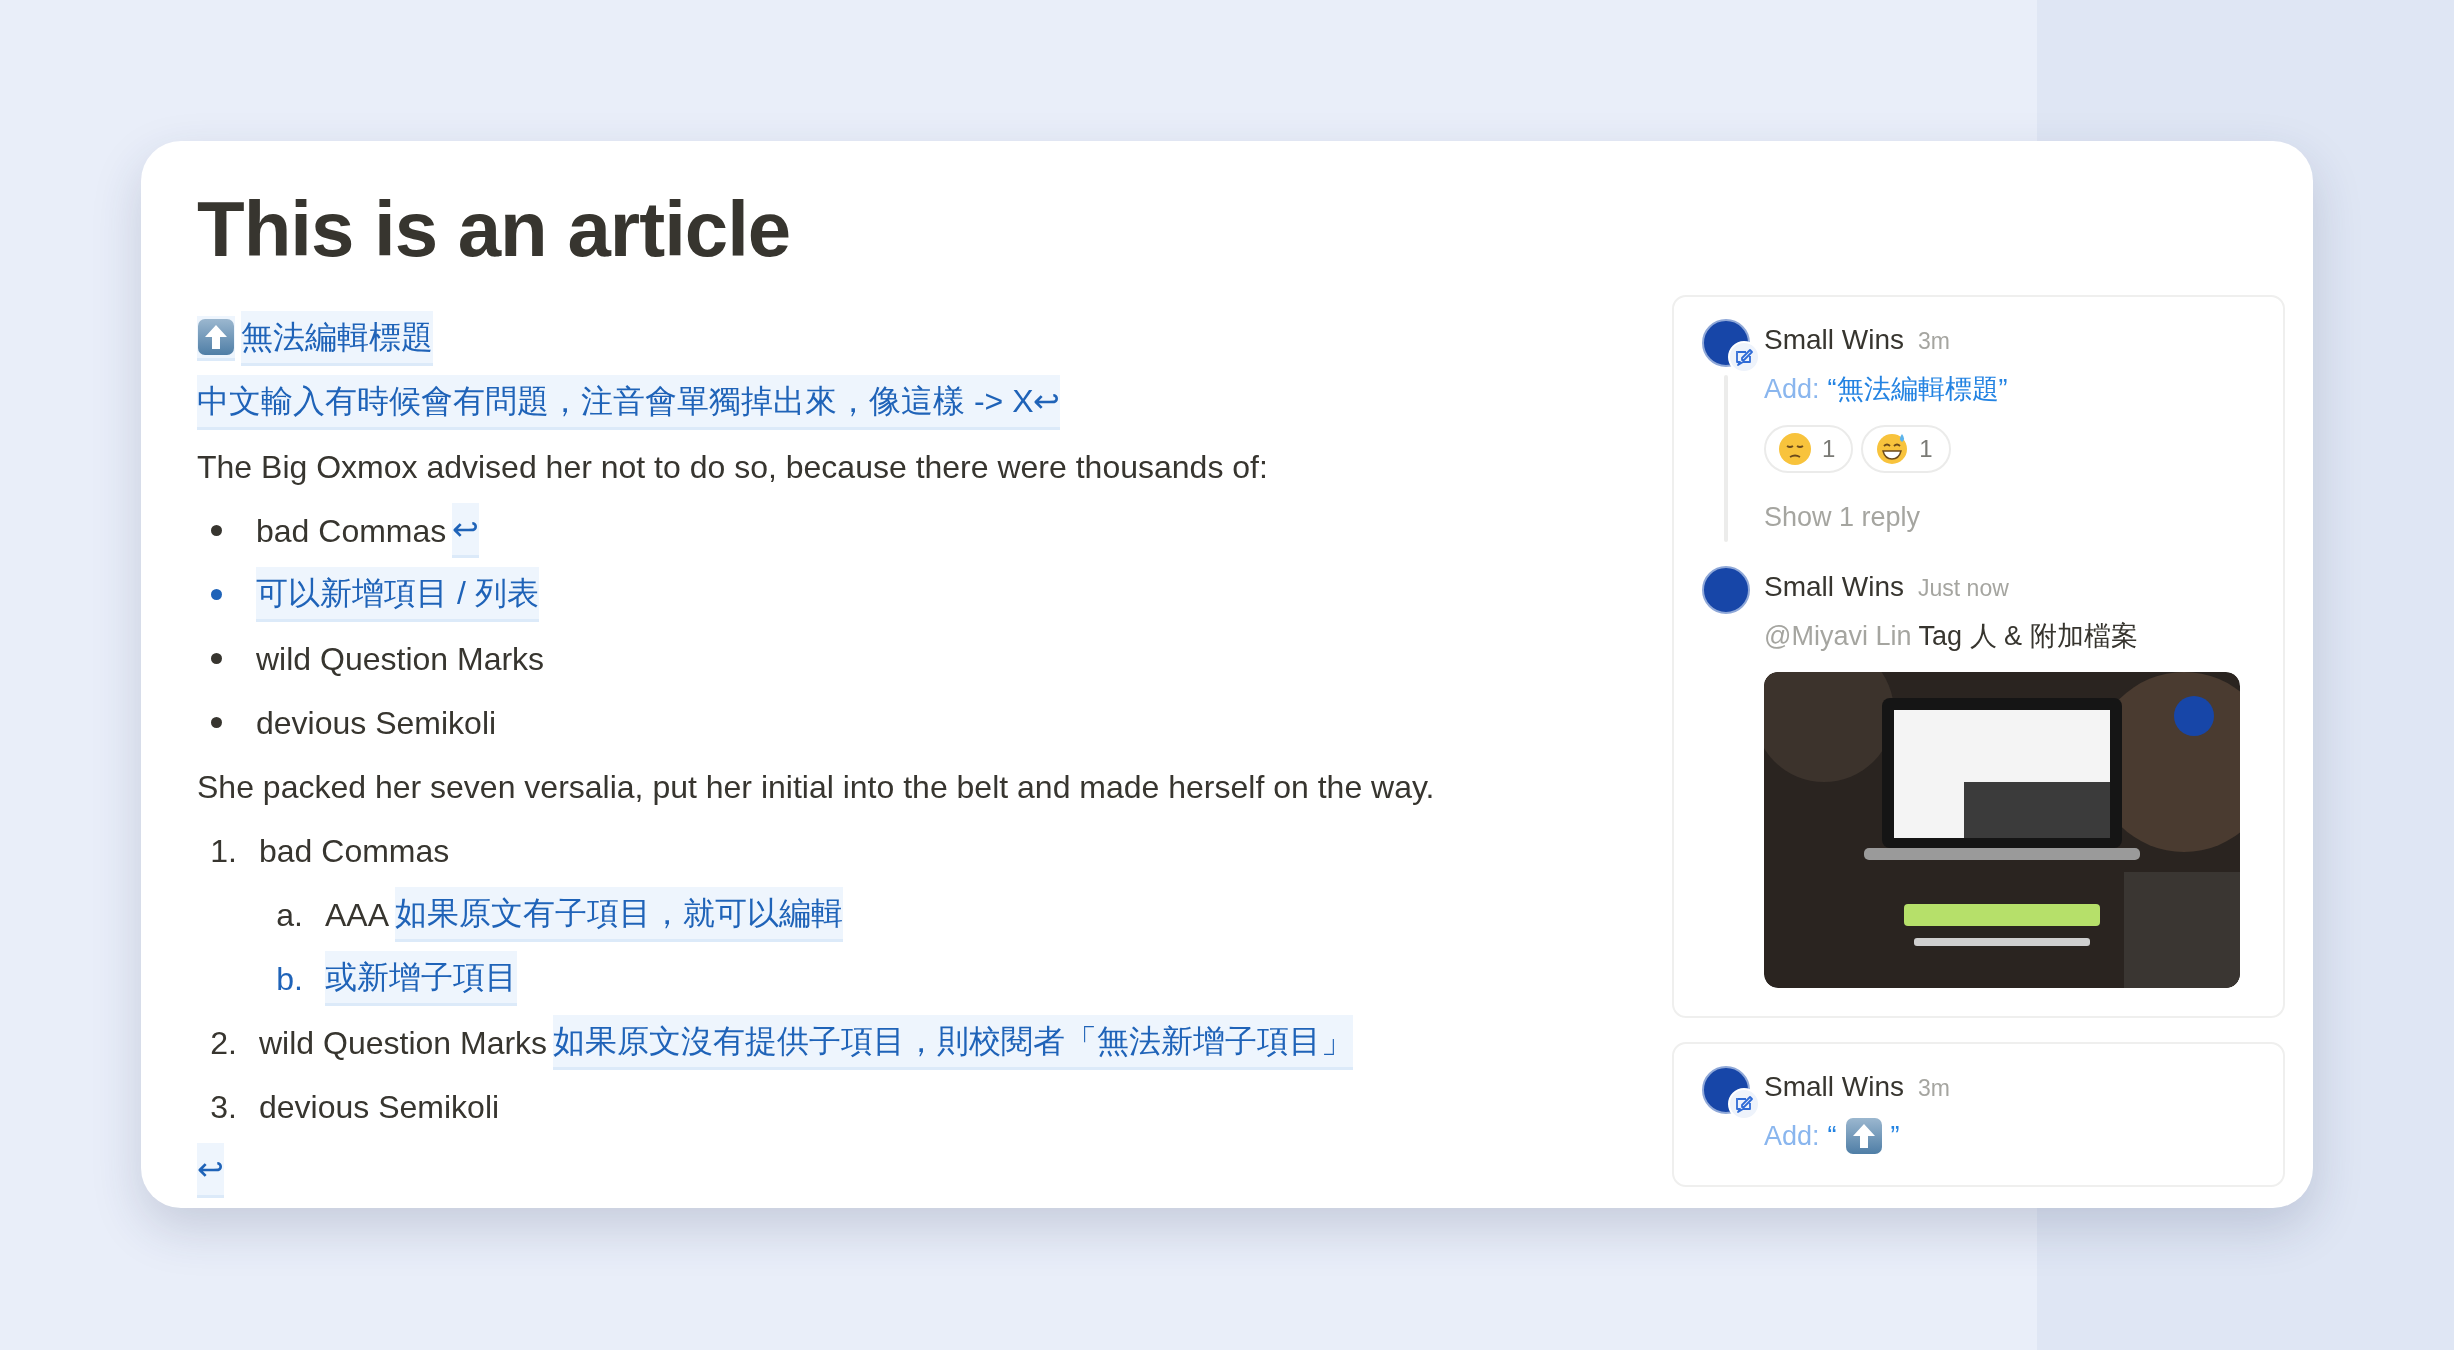 This screenshot has width=2454, height=1350. What do you see at coordinates (421, 979) in the screenshot?
I see `suggested-text: 或新增子項目` at bounding box center [421, 979].